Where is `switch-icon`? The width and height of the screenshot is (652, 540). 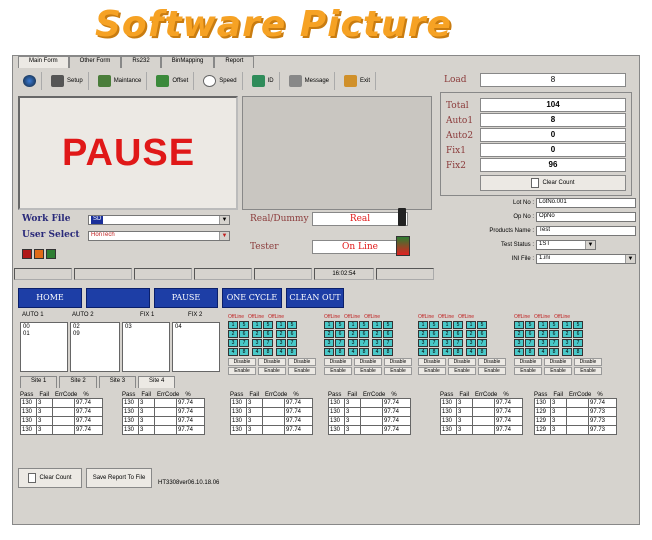
switch-icon is located at coordinates (402, 217).